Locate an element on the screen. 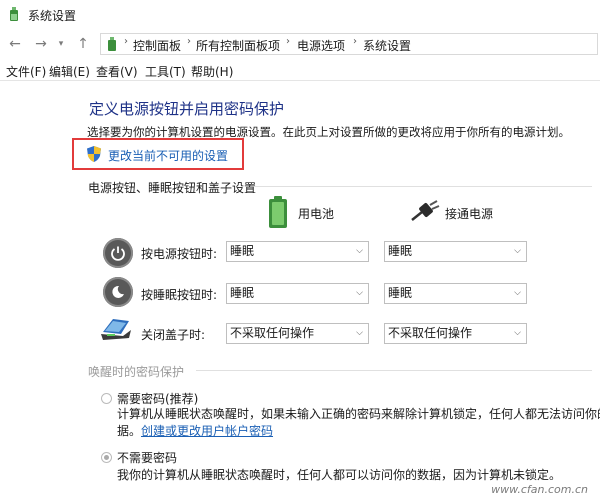  window-title: 系统设置 is located at coordinates (52, 16).